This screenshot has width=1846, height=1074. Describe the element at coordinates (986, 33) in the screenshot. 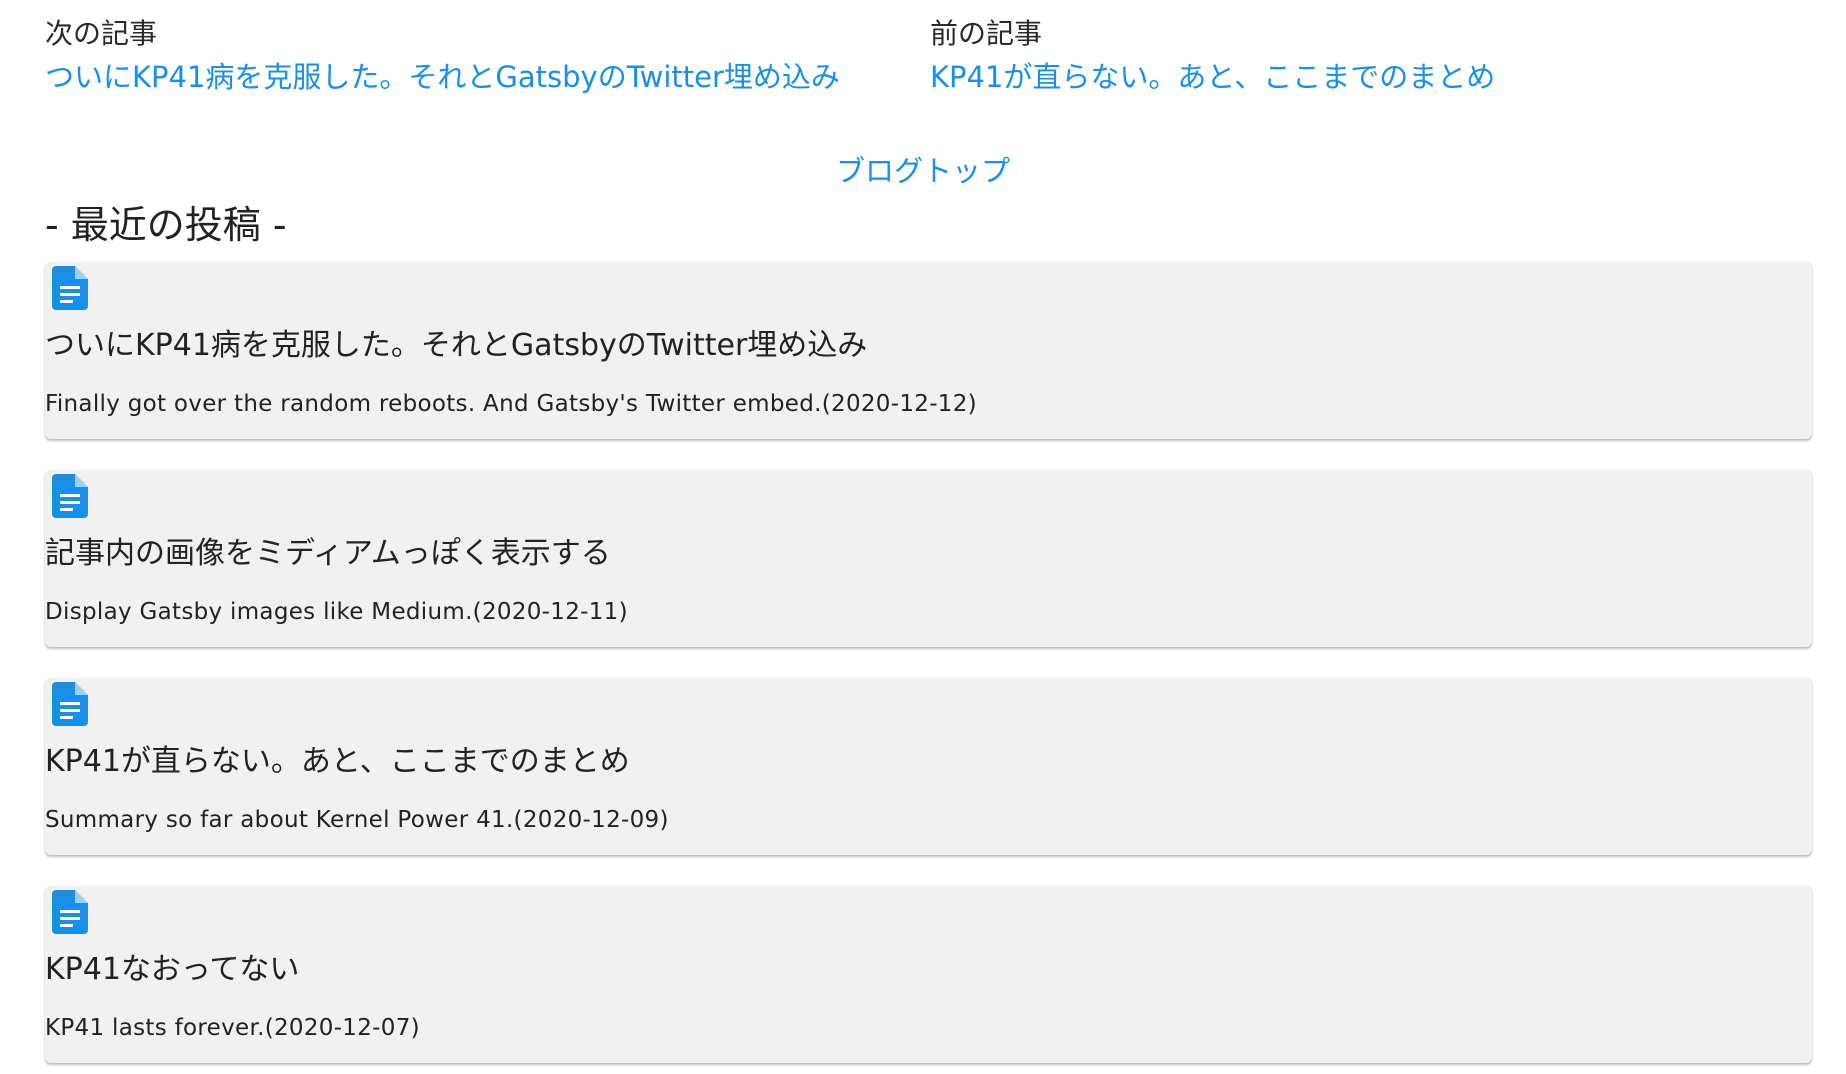

I see `previous-article-label: 前の記事` at that location.